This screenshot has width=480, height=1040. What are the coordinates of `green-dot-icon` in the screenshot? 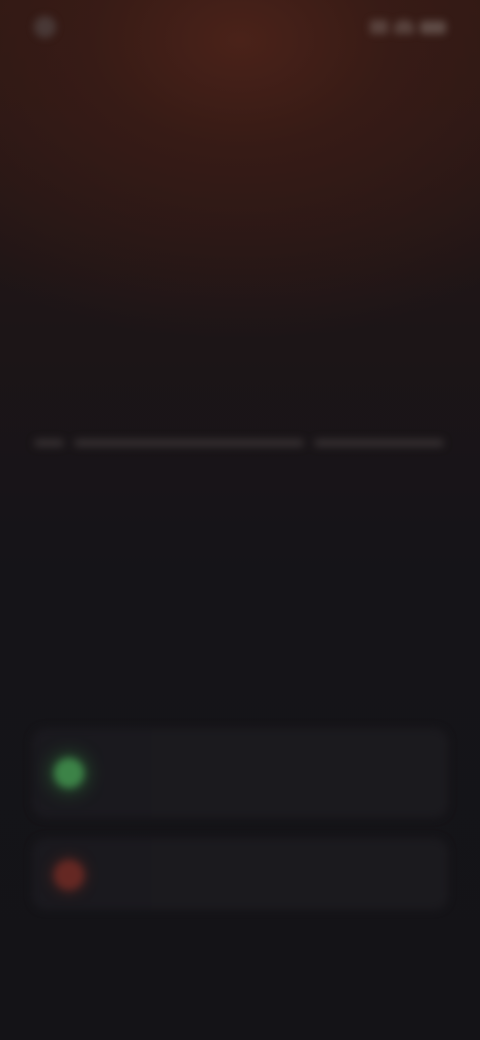 It's located at (69, 773).